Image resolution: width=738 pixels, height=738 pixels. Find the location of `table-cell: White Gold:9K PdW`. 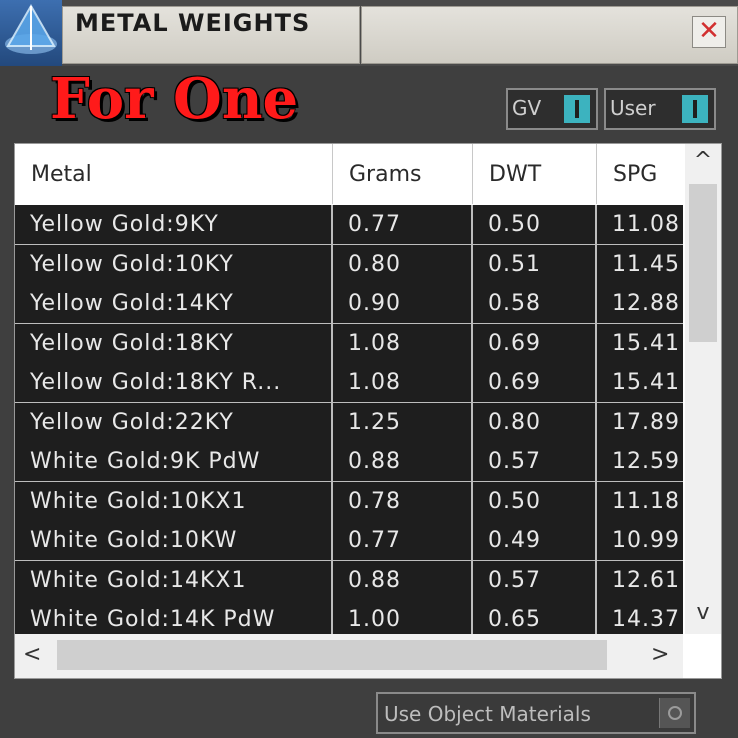

table-cell: White Gold:9K PdW is located at coordinates (174, 461).